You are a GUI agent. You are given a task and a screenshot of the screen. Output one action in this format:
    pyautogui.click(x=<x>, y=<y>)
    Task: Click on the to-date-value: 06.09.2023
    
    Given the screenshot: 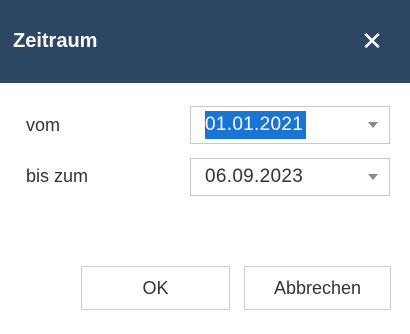 What is the action you would take?
    pyautogui.click(x=254, y=177)
    